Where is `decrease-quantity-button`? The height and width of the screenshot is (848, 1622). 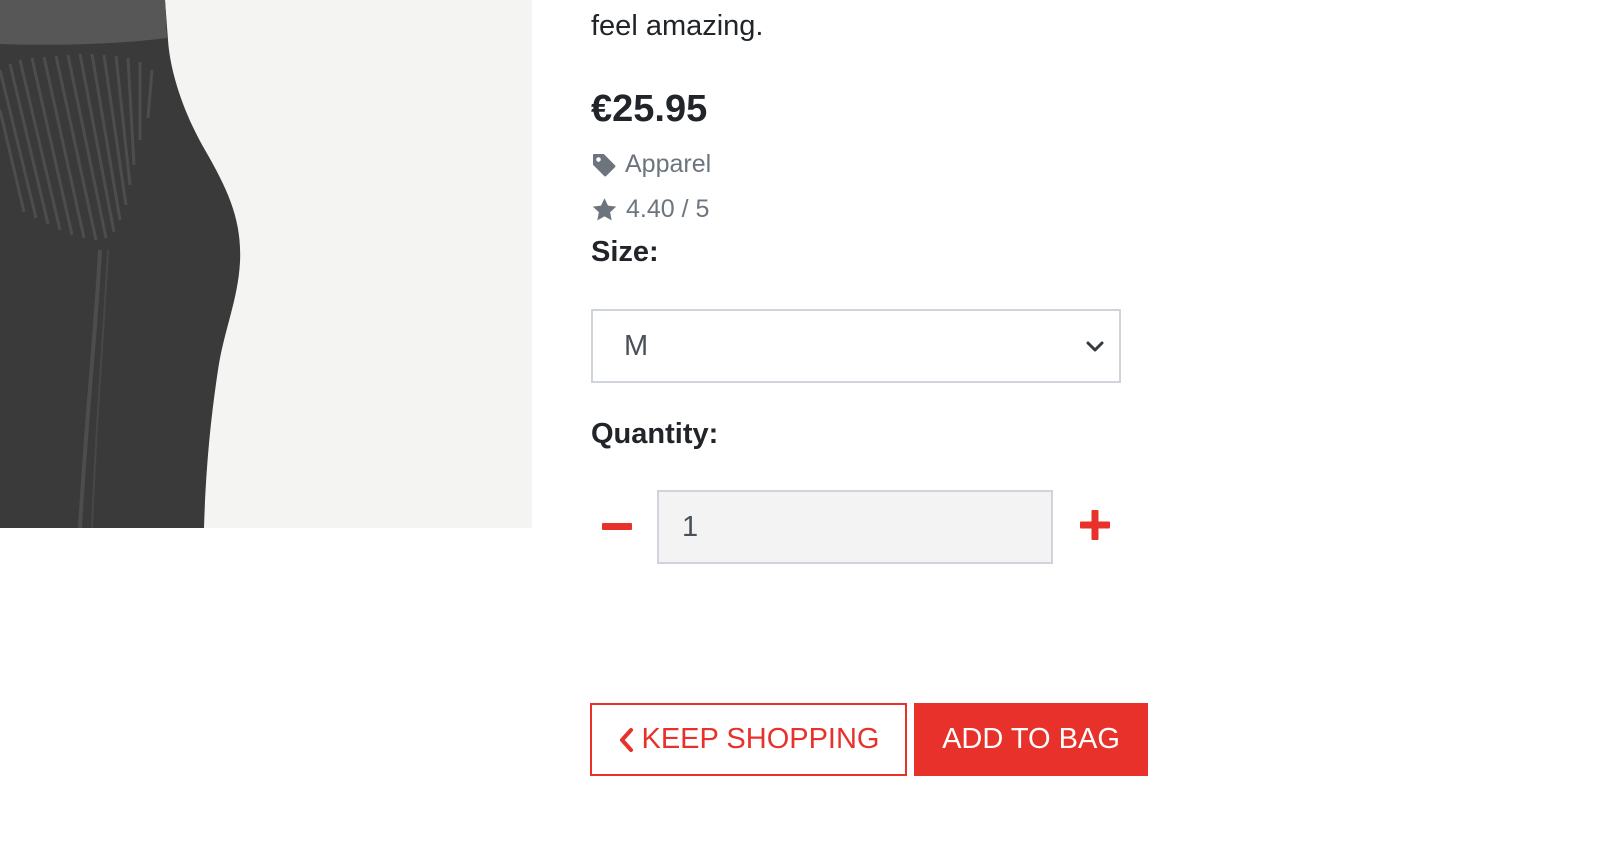
decrease-quantity-button is located at coordinates (617, 527).